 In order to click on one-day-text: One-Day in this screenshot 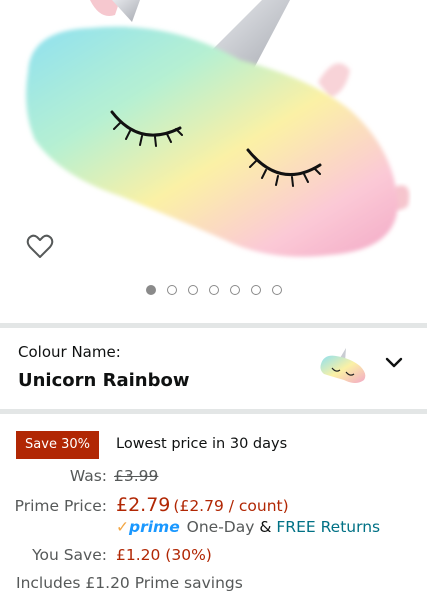, I will do `click(220, 527)`.